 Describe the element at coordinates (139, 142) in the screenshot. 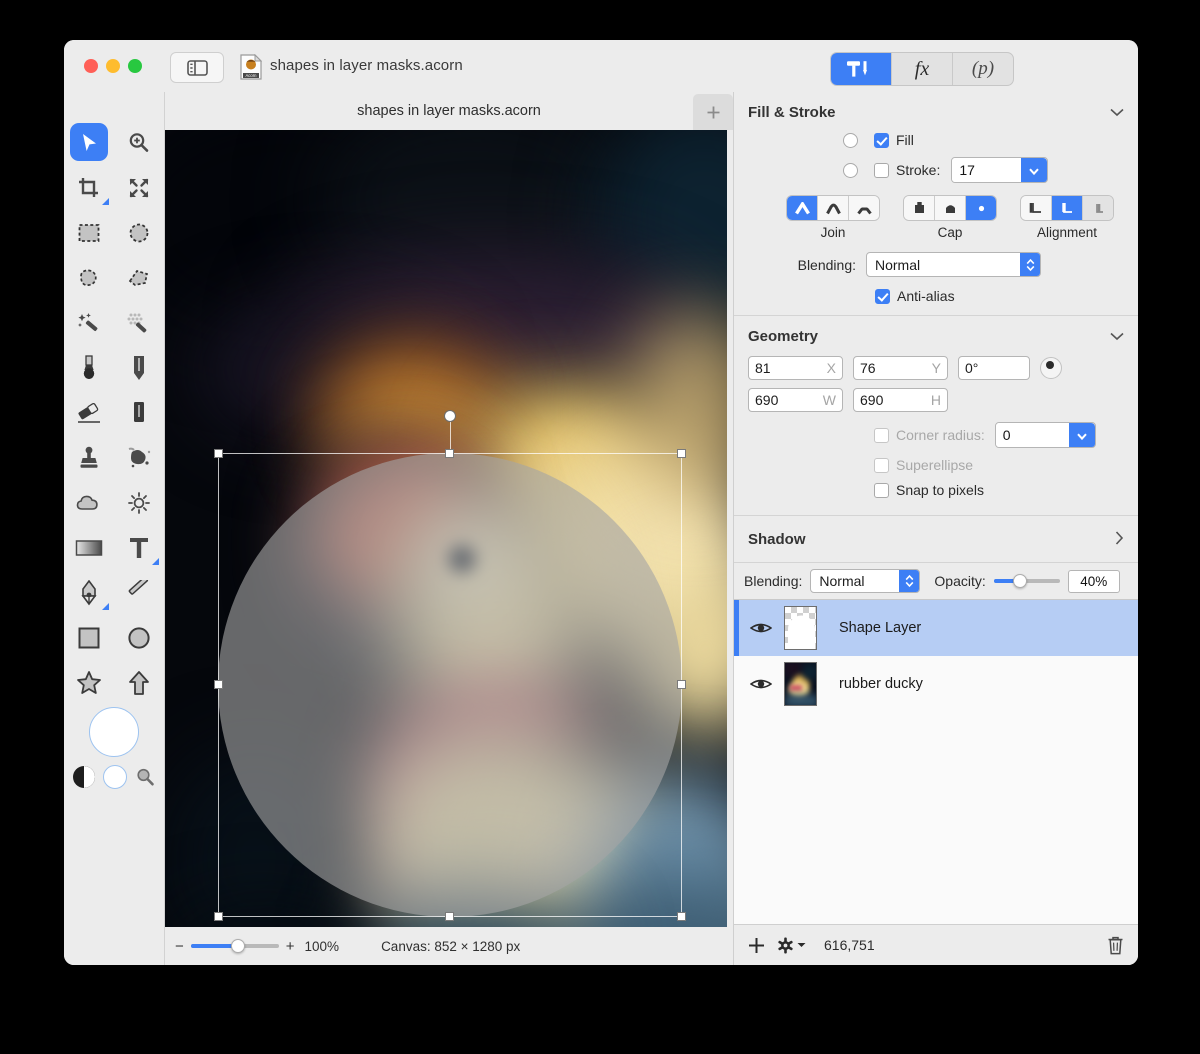

I see `tool-zoom-tool` at that location.